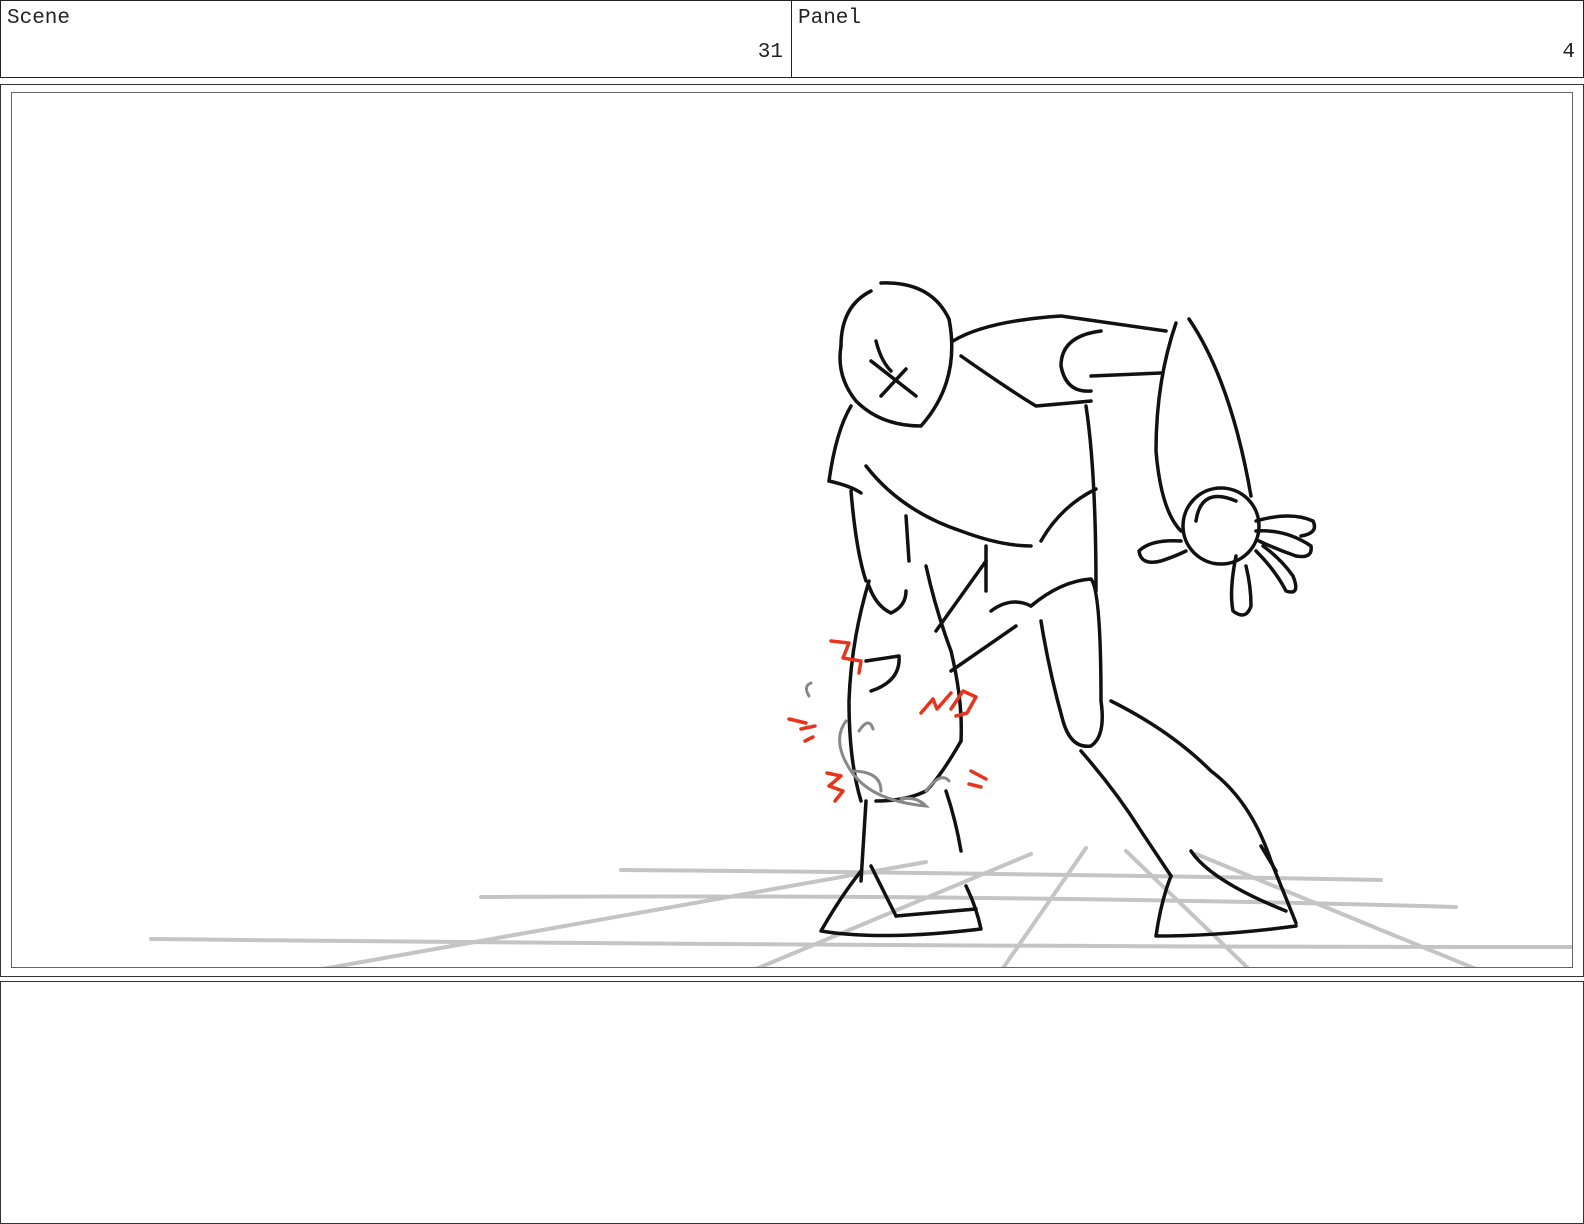  I want to click on impact-marks, so click(887, 721).